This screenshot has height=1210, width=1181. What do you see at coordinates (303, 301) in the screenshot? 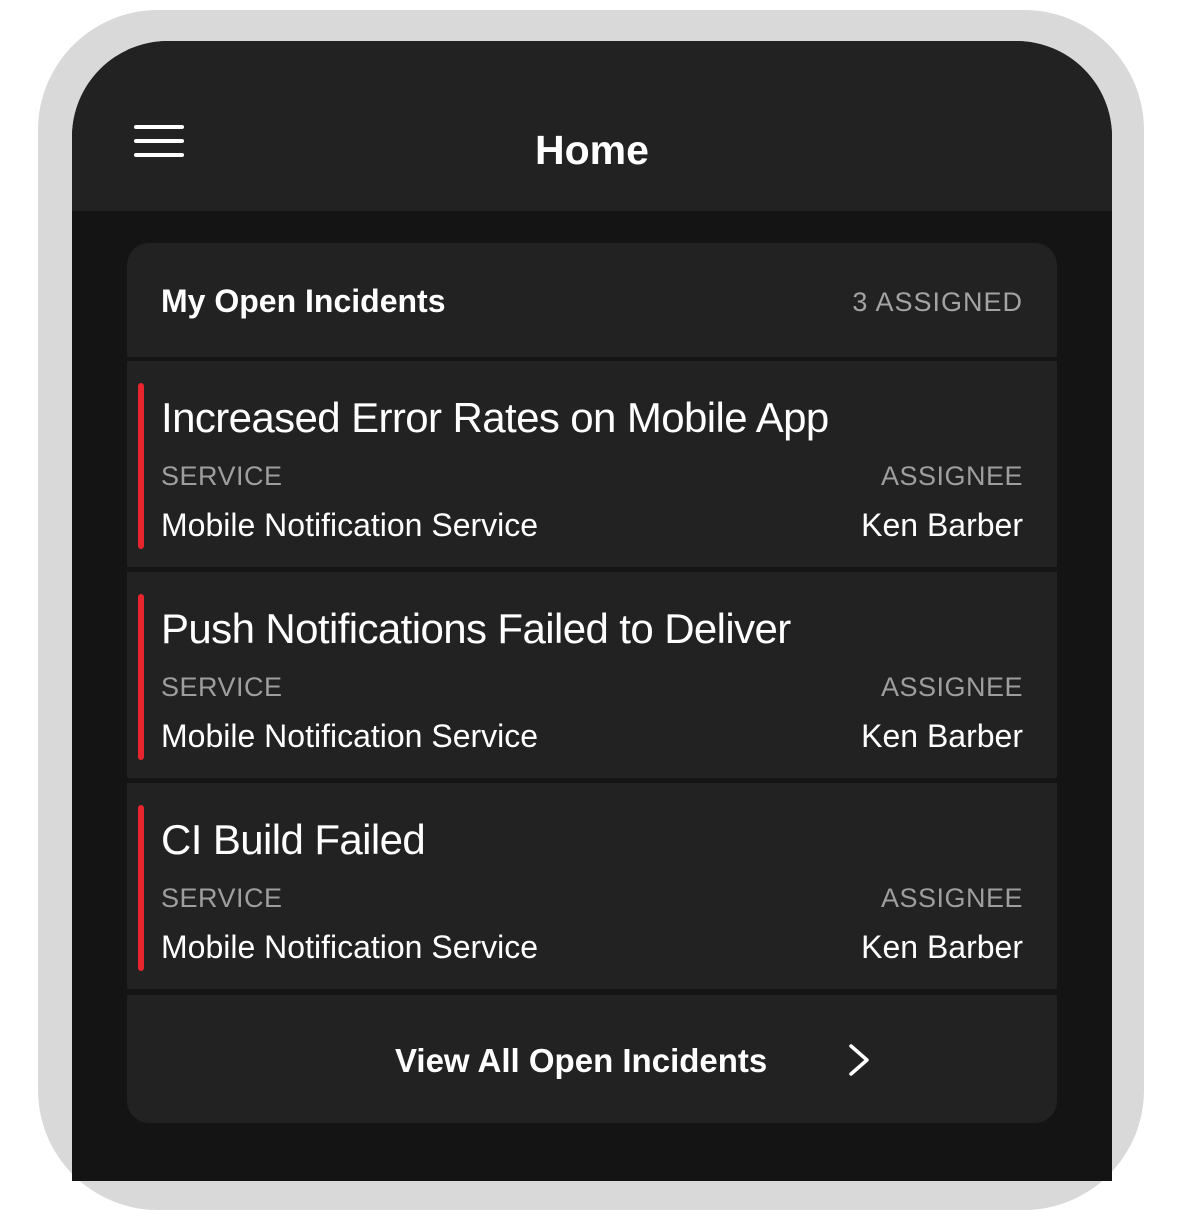
I see `card-title: My Open Incidents` at bounding box center [303, 301].